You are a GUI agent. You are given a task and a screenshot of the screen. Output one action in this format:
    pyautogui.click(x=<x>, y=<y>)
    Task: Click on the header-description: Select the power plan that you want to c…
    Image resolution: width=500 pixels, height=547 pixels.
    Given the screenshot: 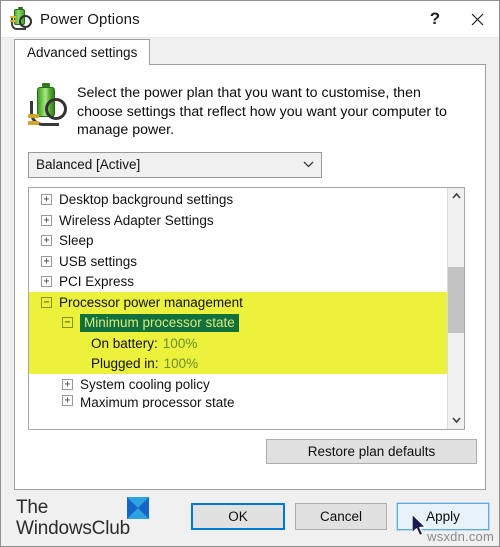 What is the action you would take?
    pyautogui.click(x=262, y=111)
    